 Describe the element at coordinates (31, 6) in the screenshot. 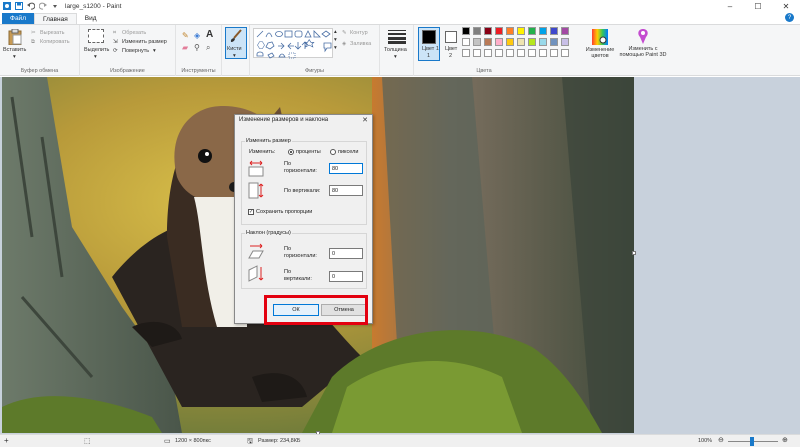

I see `undo-icon` at that location.